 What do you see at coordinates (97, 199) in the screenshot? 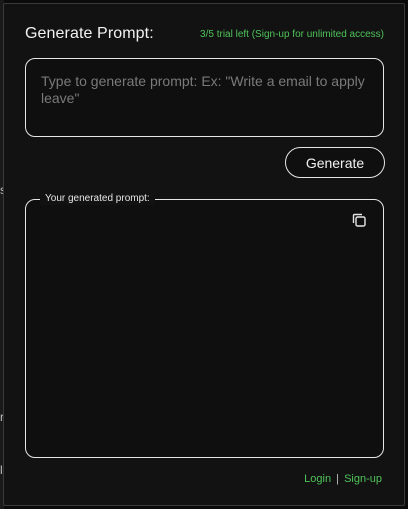
I see `generated-prompt-label: Your generated prompt:` at bounding box center [97, 199].